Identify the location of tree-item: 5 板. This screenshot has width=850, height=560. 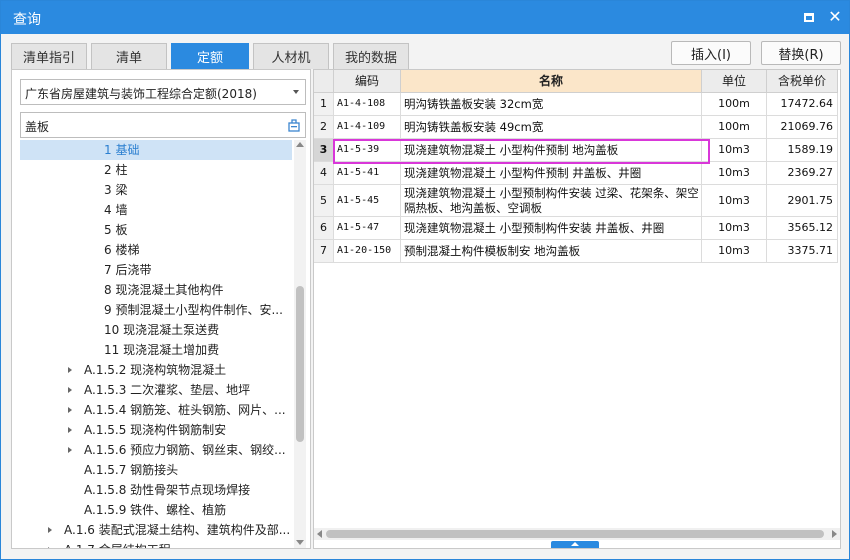
(156, 230).